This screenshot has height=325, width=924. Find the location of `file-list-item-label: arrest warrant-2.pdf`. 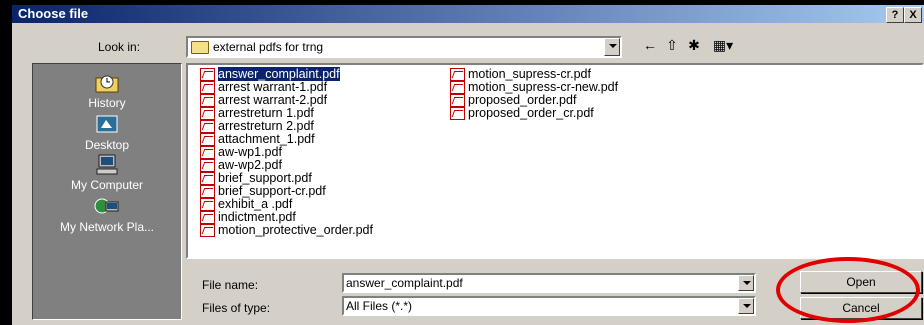

file-list-item-label: arrest warrant-2.pdf is located at coordinates (273, 100).